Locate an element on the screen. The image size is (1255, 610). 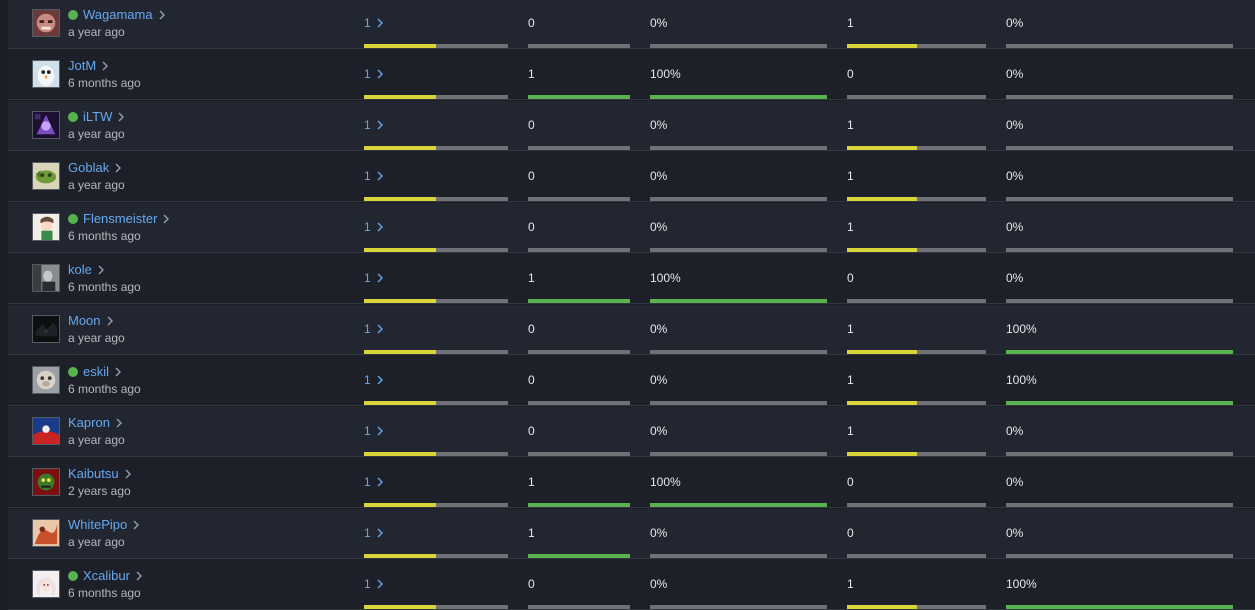
stat-col-4-value: 0 is located at coordinates (850, 74).